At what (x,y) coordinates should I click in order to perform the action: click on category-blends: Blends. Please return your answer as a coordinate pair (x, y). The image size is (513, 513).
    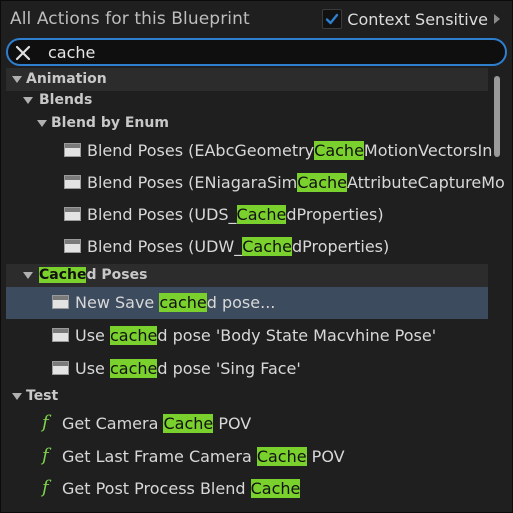
    Looking at the image, I should click on (247, 100).